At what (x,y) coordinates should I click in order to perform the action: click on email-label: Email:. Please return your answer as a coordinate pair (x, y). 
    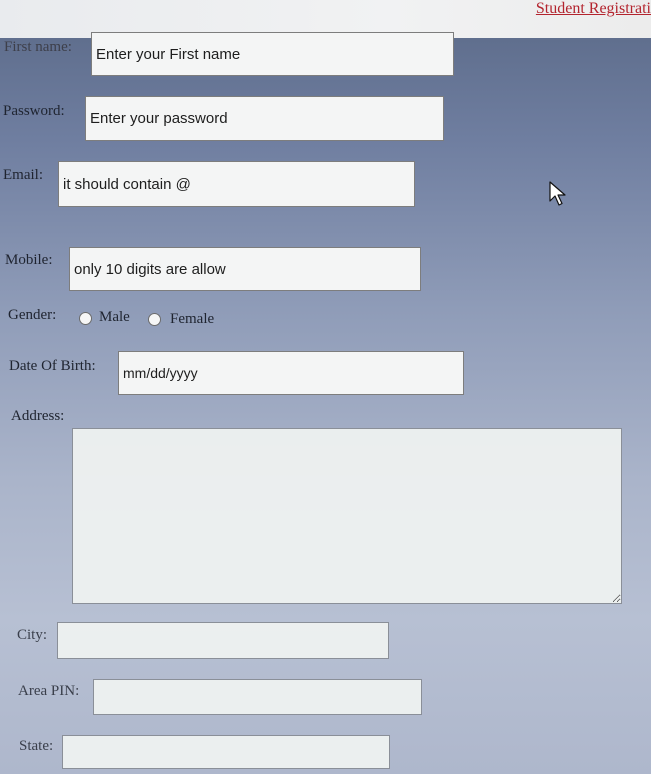
    Looking at the image, I should click on (23, 175).